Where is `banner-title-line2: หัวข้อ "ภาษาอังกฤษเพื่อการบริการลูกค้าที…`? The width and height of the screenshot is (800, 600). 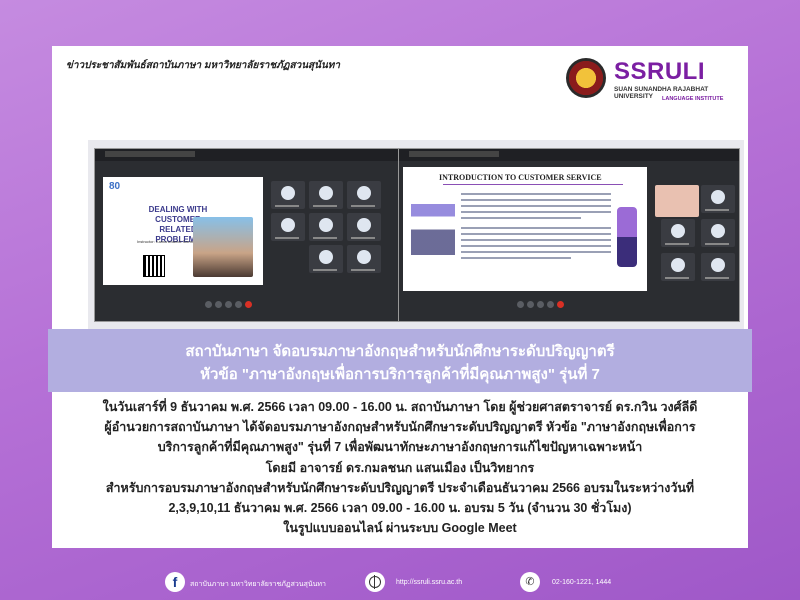
banner-title-line2: หัวข้อ "ภาษาอังกฤษเพื่อการบริการลูกค้าที… is located at coordinates (400, 374).